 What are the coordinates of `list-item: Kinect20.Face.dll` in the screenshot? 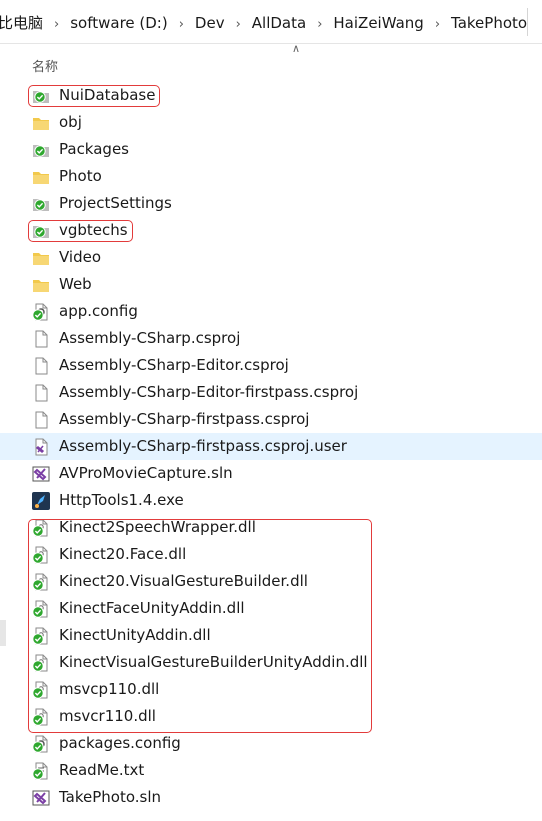 It's located at (271, 554).